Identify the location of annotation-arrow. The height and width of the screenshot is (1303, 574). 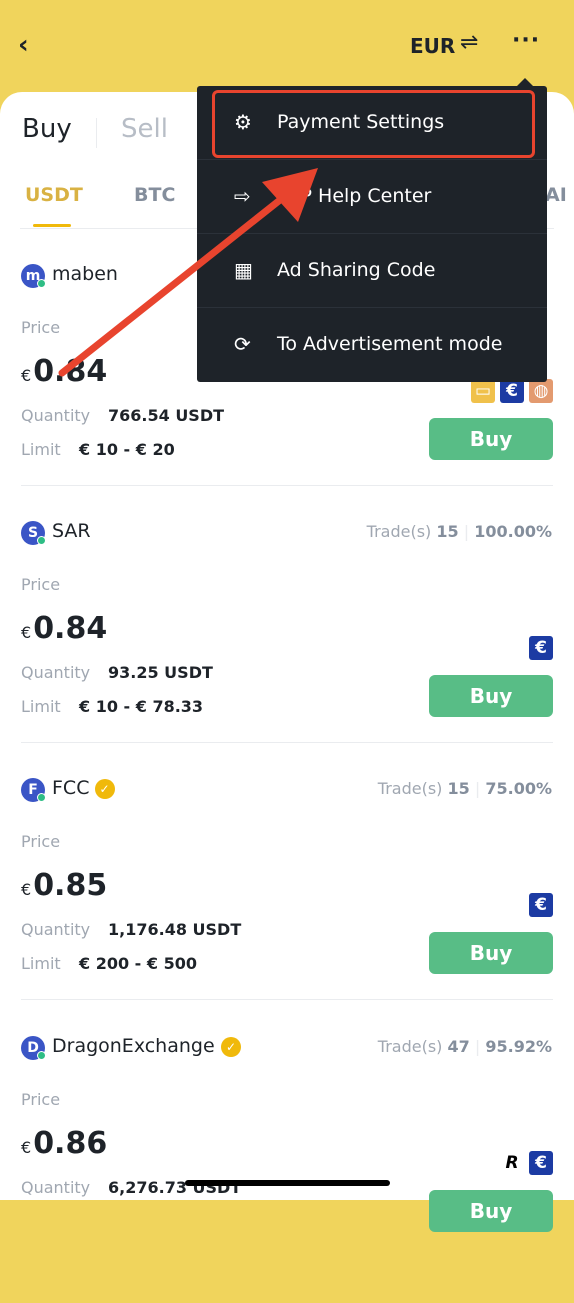
(188, 272).